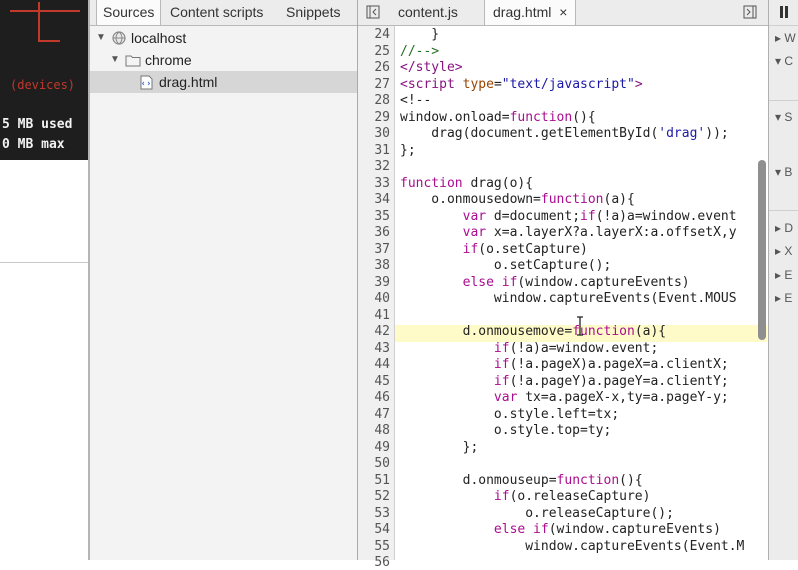  What do you see at coordinates (374, 100) in the screenshot?
I see `line-number: 28` at bounding box center [374, 100].